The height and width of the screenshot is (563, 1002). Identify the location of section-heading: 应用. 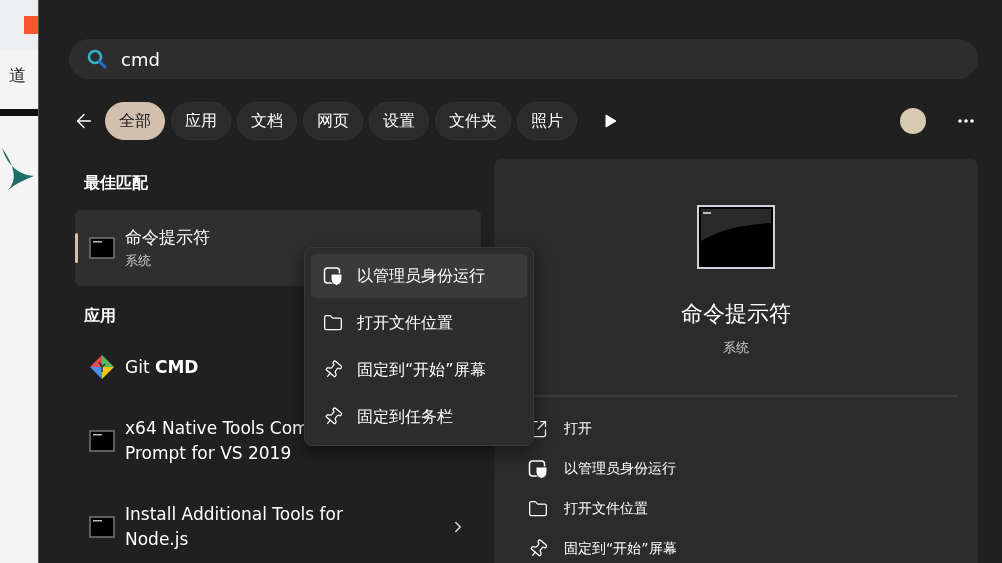
(100, 316).